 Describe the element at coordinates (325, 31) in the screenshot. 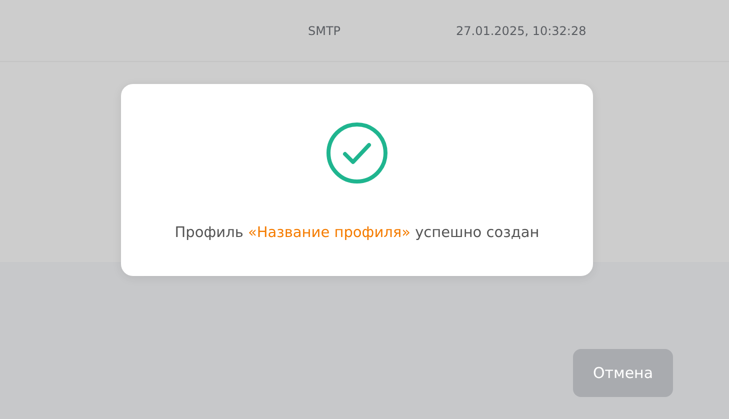

I see `table-cell-text: SMTP` at that location.